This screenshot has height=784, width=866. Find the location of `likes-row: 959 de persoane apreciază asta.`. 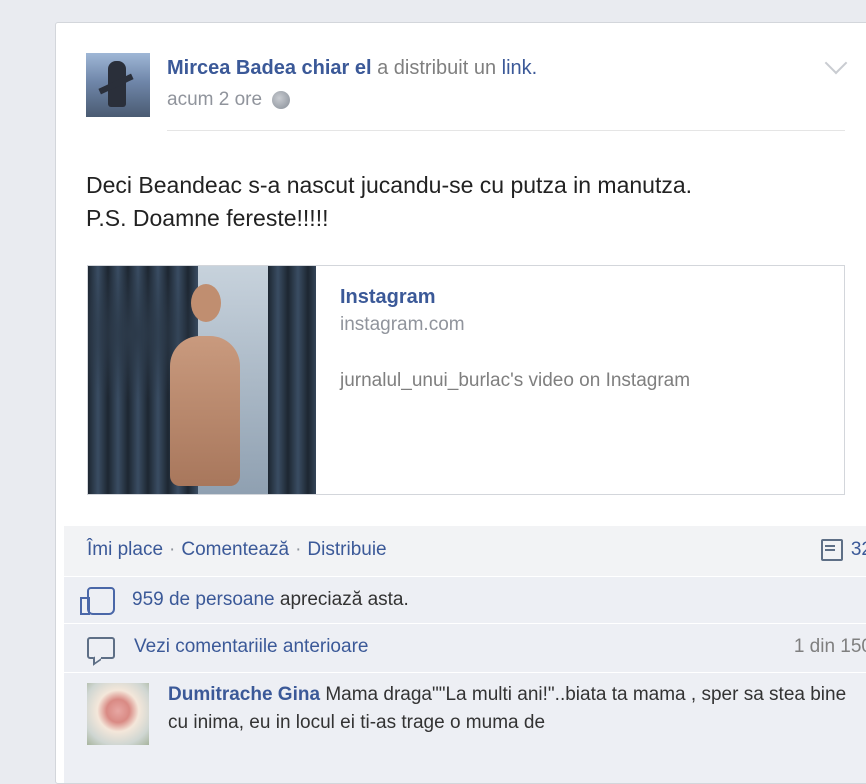

likes-row: 959 de persoane apreciază asta. is located at coordinates (465, 600).